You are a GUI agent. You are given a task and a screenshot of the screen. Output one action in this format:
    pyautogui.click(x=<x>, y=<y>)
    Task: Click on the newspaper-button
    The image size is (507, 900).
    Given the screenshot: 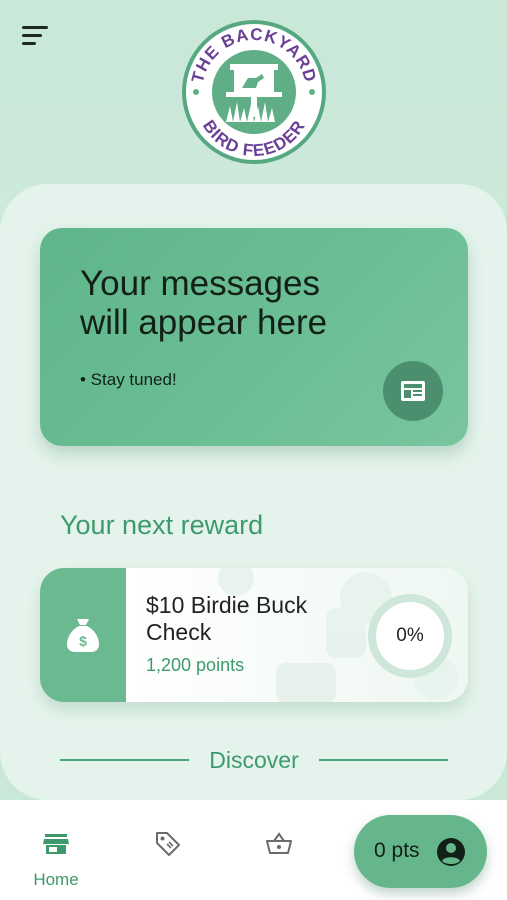 What is the action you would take?
    pyautogui.click(x=413, y=391)
    